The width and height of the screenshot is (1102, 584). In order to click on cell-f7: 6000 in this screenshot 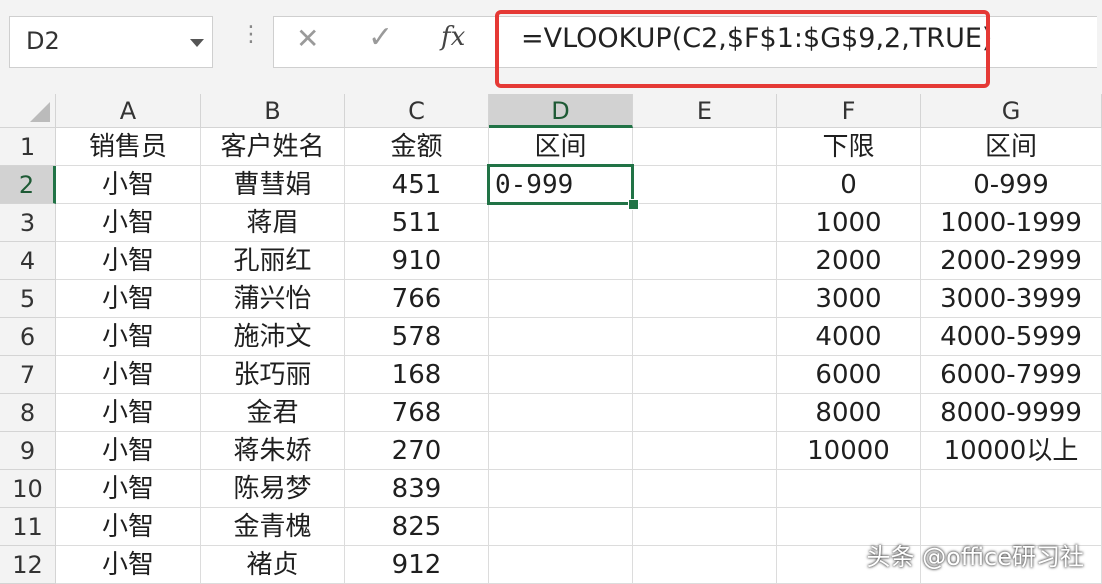, I will do `click(849, 375)`.